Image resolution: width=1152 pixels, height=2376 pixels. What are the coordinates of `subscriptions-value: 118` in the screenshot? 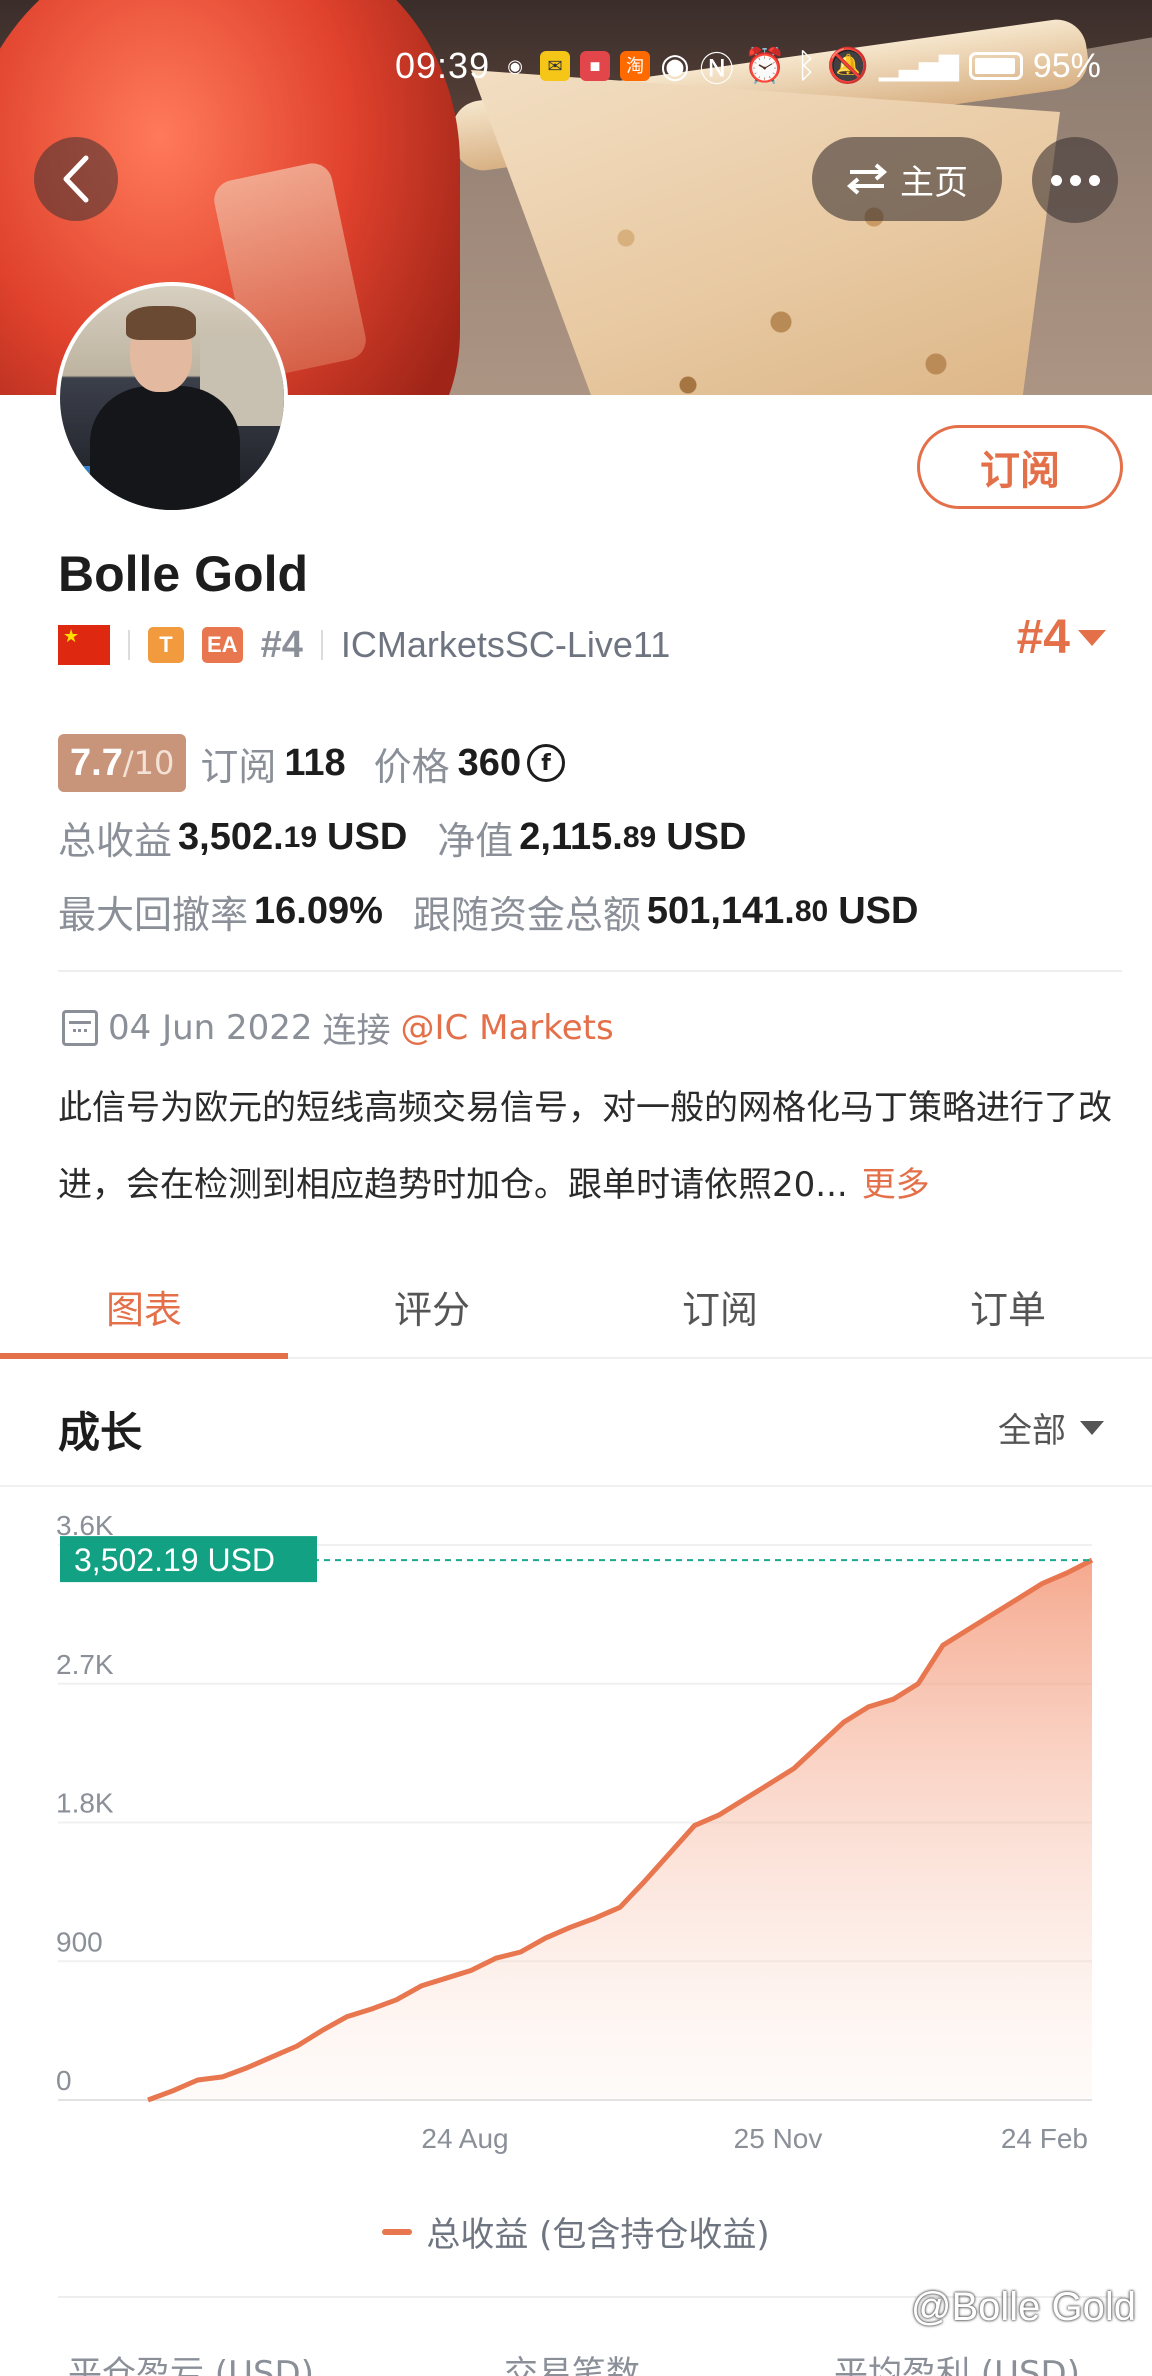 It's located at (315, 762).